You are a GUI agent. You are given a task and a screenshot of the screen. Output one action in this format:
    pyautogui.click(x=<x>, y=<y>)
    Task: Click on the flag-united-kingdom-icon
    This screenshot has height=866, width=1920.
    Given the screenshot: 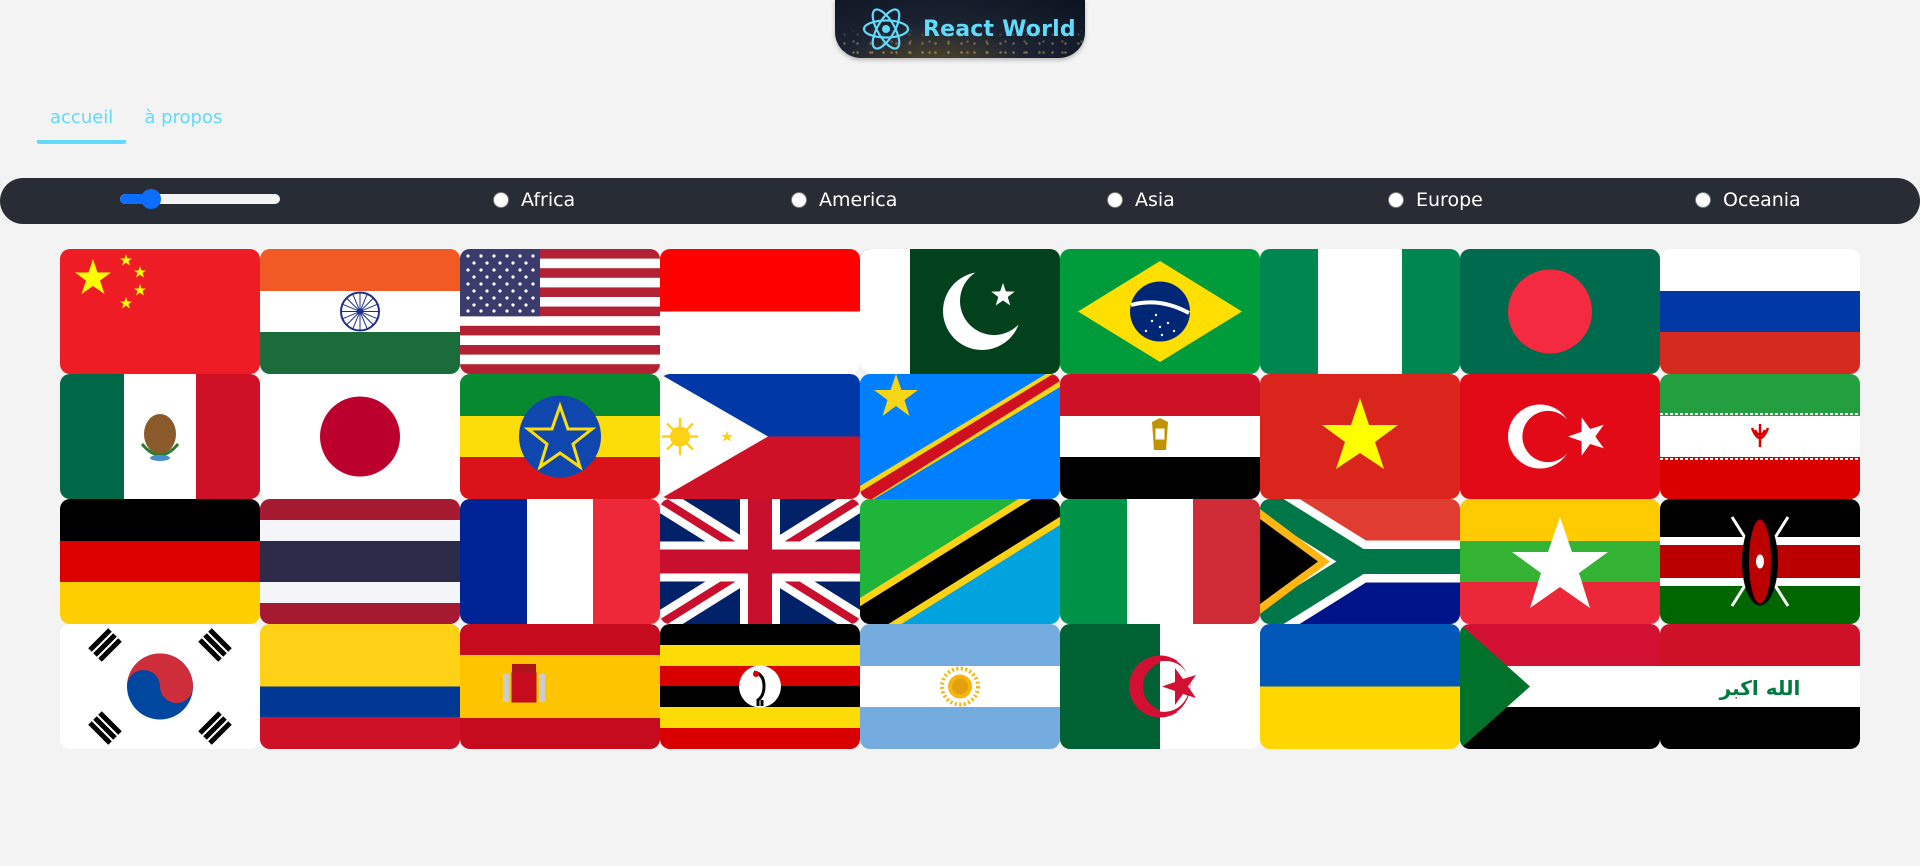 What is the action you would take?
    pyautogui.click(x=760, y=561)
    